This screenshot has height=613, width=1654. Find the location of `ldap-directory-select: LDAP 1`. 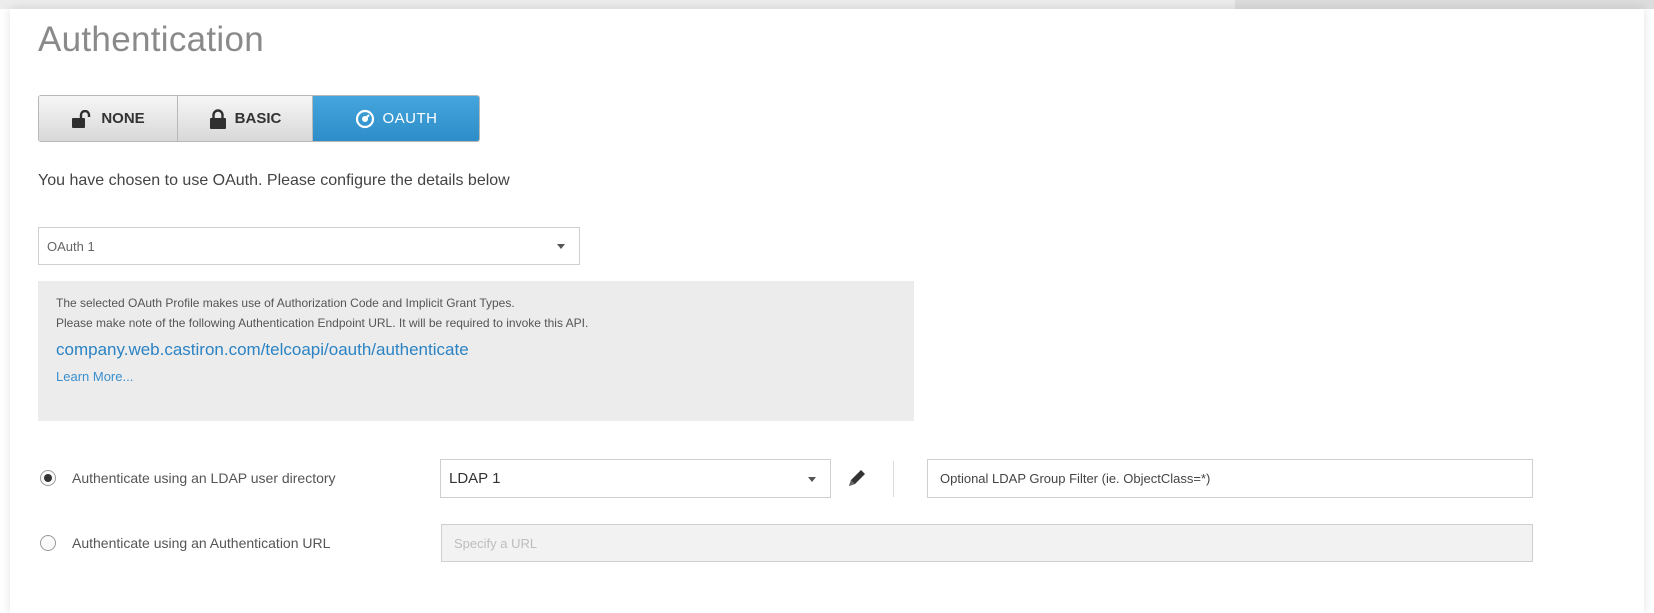

ldap-directory-select: LDAP 1 is located at coordinates (635, 478).